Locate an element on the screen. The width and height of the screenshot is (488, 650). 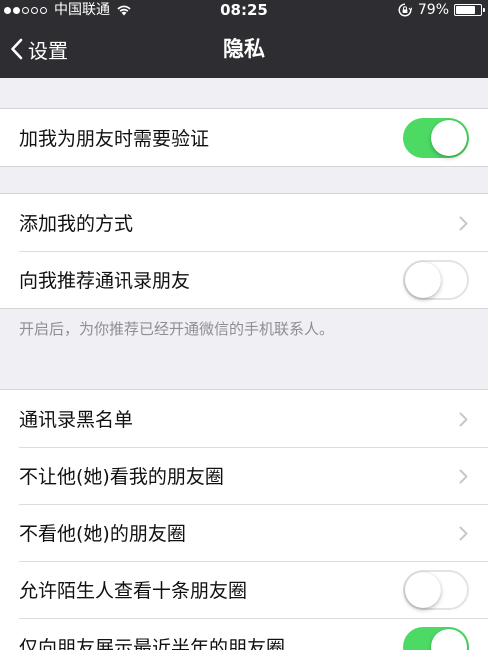
battery-icon is located at coordinates (469, 10).